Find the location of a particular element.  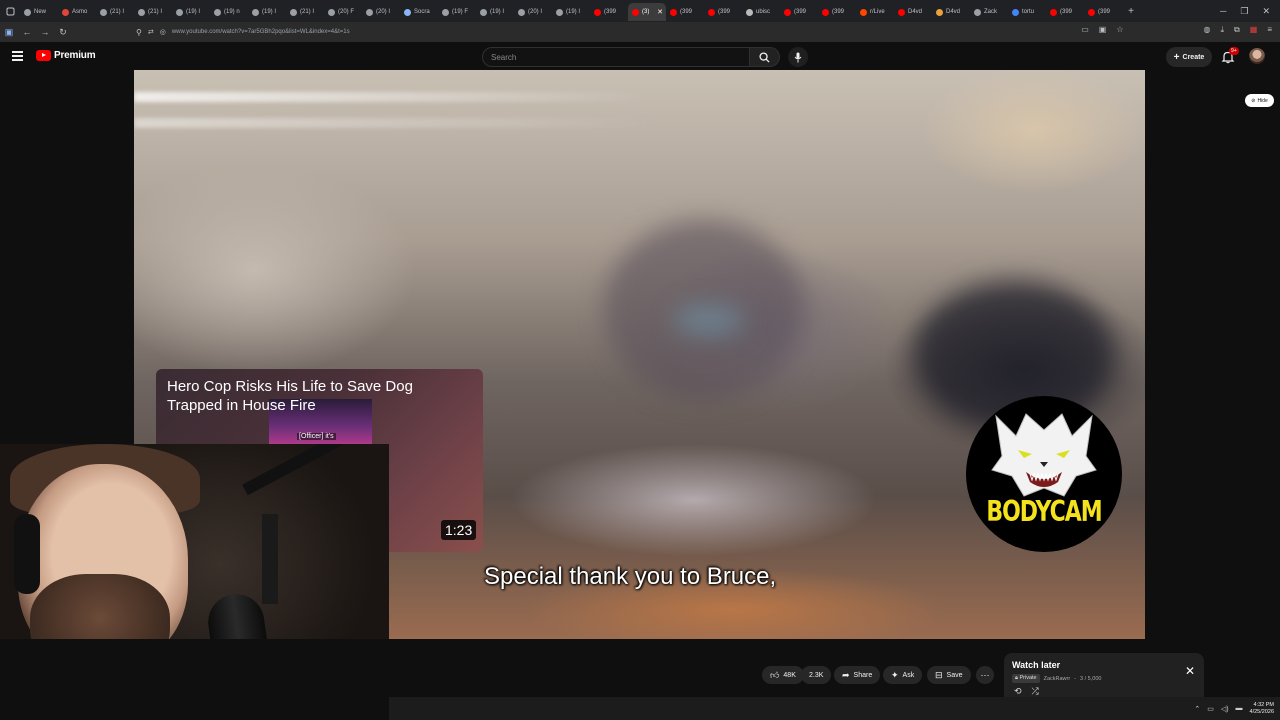

extensions-icon: ⧉ is located at coordinates (1237, 30).